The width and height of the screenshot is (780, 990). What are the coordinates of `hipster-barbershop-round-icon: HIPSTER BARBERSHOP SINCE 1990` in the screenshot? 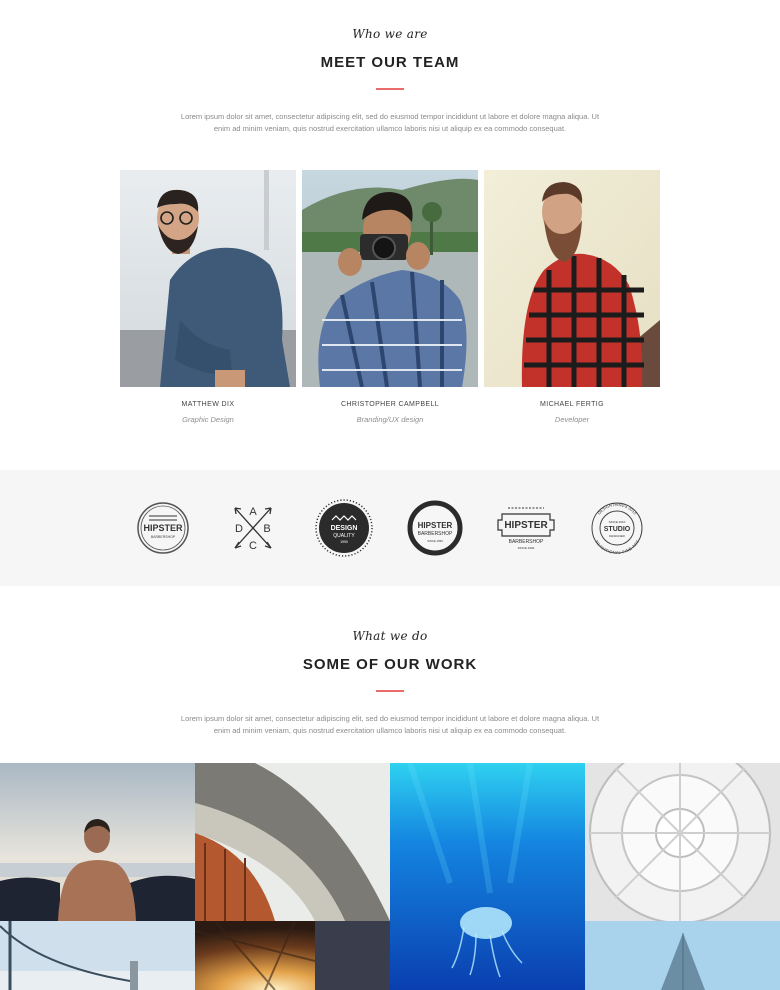 It's located at (435, 528).